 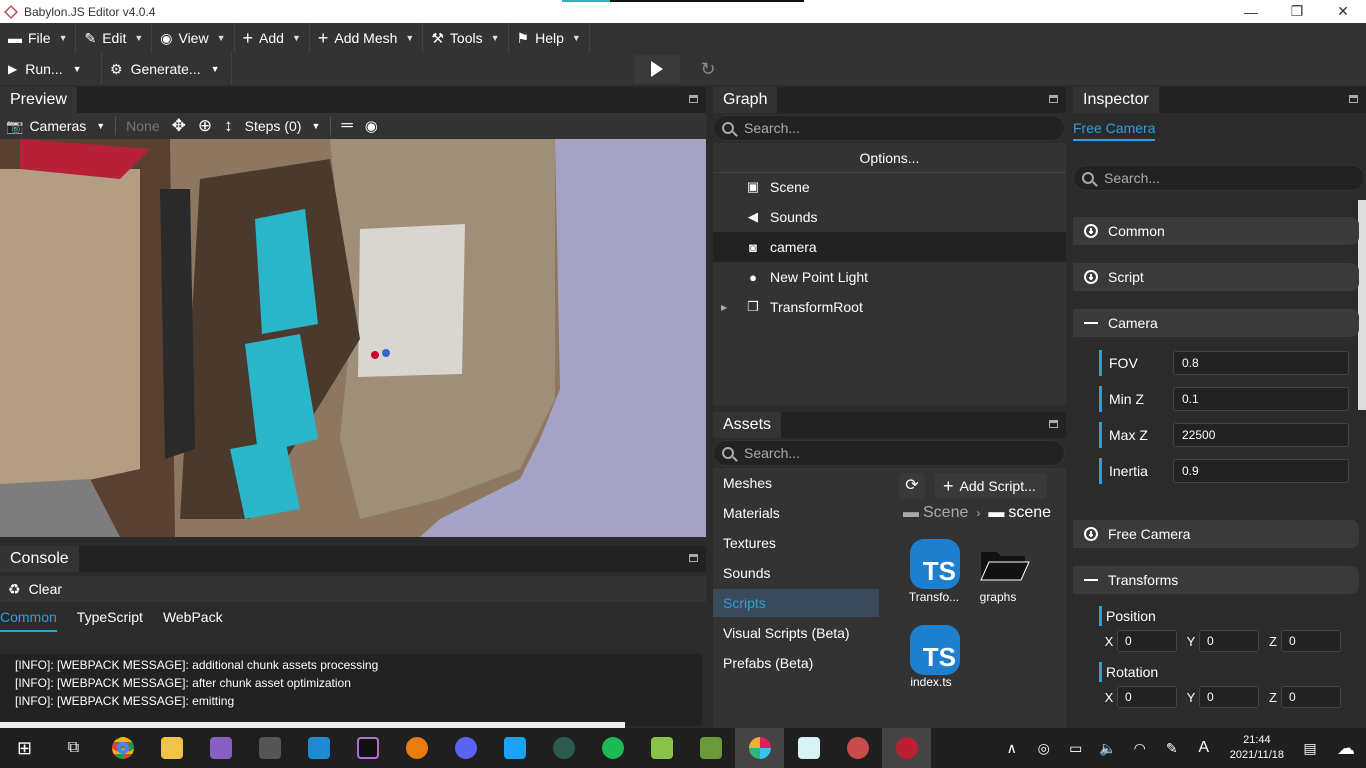 I want to click on inspector-tab: Inspector, so click(x=1116, y=100).